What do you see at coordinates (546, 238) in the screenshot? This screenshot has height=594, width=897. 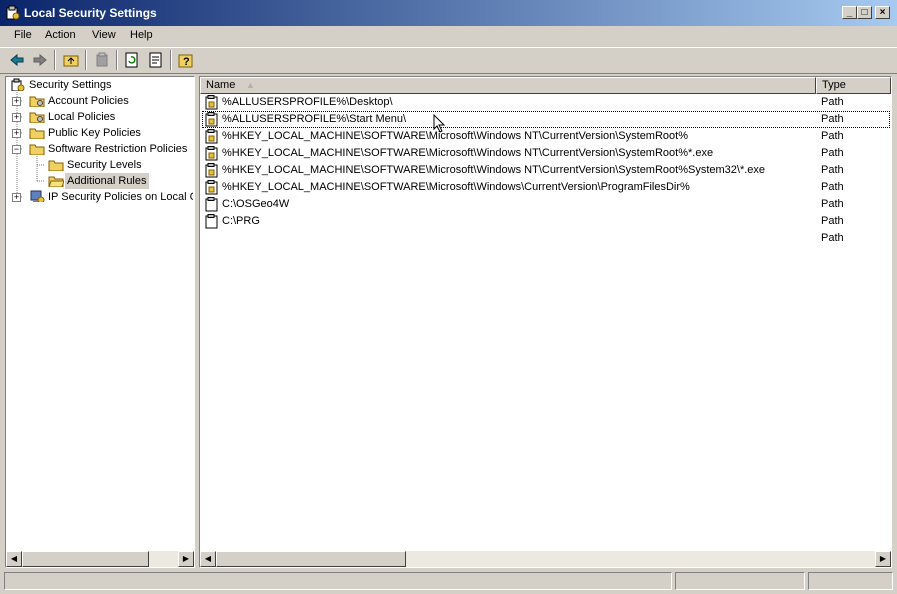 I see `table-row: Path` at bounding box center [546, 238].